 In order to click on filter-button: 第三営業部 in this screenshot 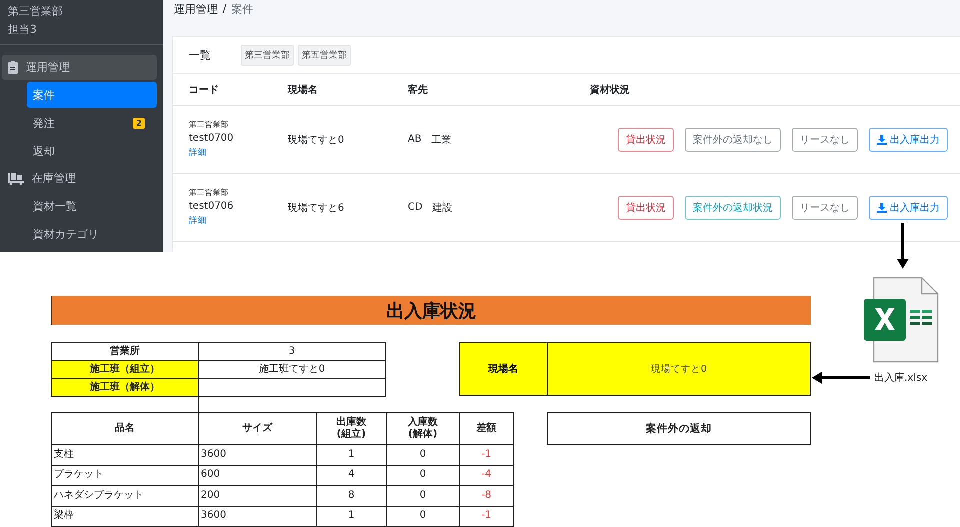, I will do `click(267, 55)`.